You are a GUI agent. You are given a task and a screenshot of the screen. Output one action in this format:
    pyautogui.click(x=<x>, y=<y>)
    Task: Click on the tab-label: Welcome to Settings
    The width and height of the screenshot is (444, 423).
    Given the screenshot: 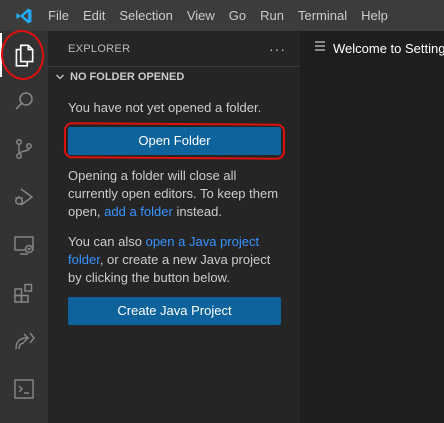 What is the action you would take?
    pyautogui.click(x=388, y=48)
    